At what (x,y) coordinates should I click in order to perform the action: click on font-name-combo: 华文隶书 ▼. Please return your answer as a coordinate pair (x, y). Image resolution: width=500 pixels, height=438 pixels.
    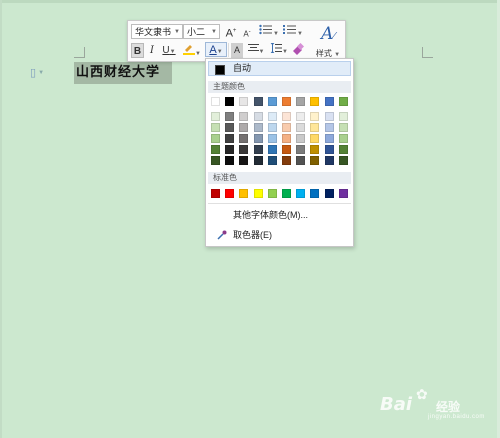
    Looking at the image, I should click on (157, 31).